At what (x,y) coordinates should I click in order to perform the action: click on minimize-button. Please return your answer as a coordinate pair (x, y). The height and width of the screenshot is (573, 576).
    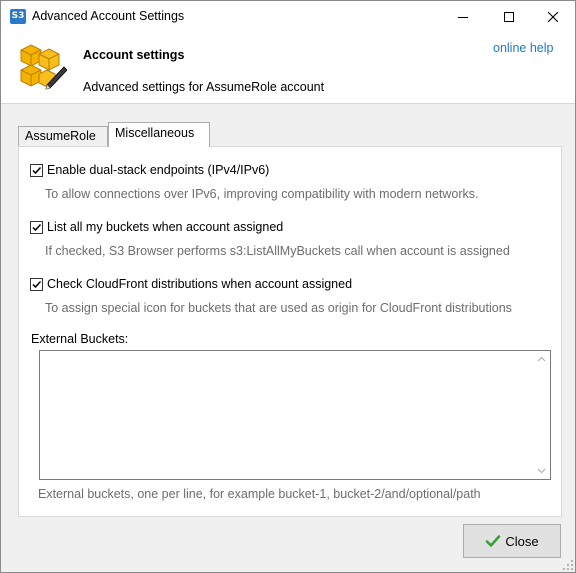
    Looking at the image, I should click on (463, 16).